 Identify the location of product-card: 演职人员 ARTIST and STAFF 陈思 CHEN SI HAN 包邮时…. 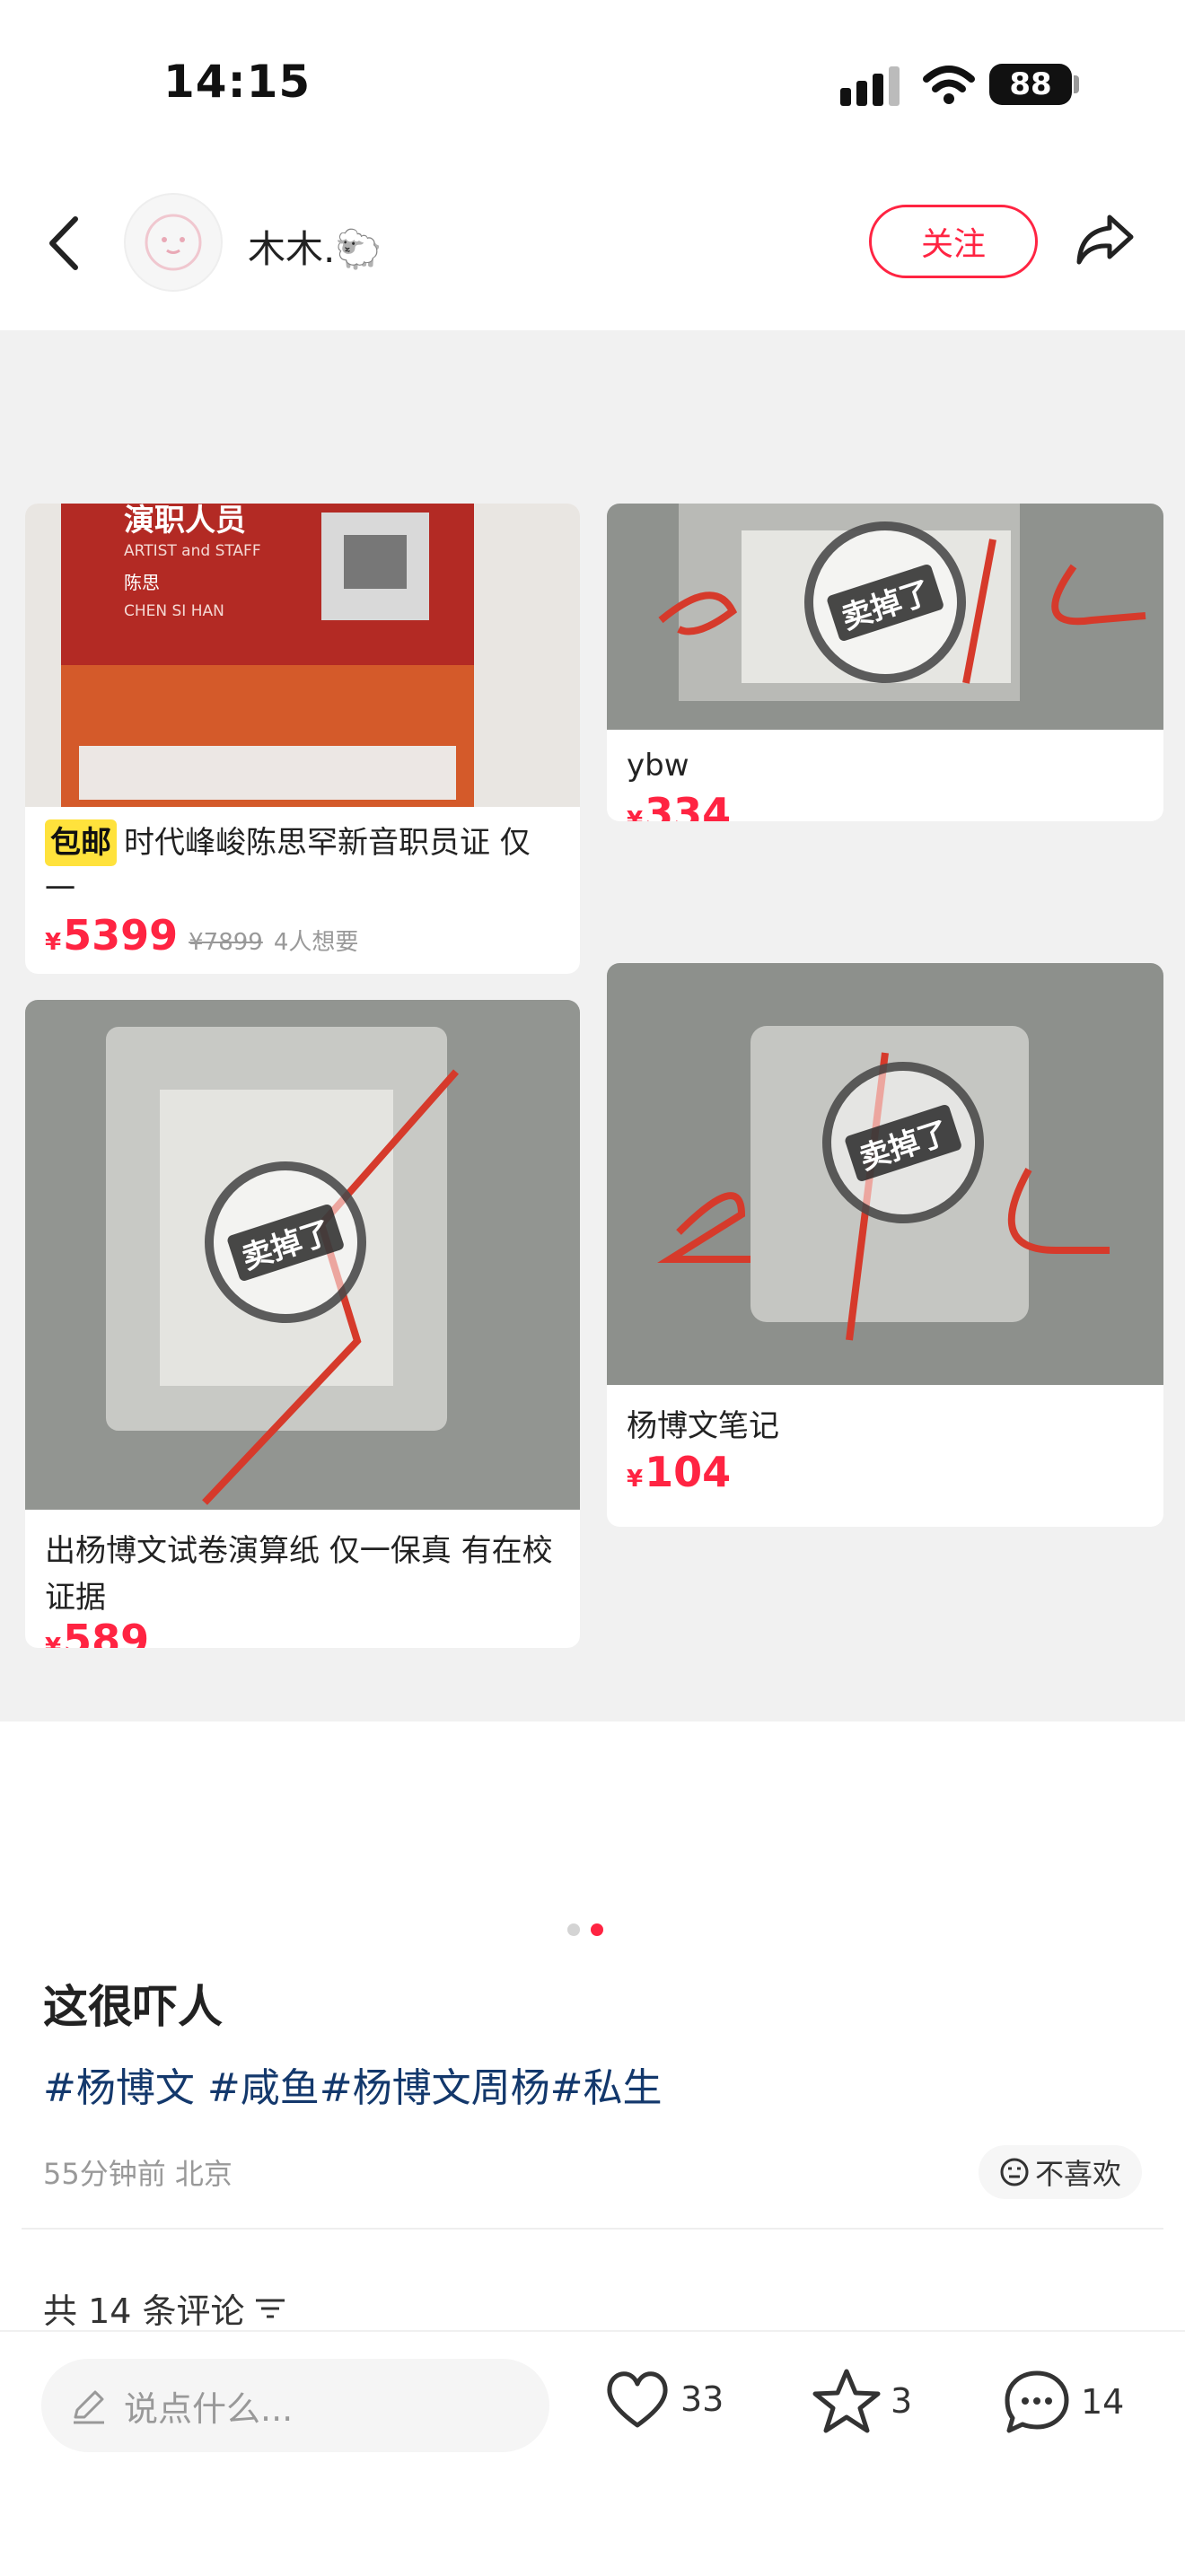
(302, 739).